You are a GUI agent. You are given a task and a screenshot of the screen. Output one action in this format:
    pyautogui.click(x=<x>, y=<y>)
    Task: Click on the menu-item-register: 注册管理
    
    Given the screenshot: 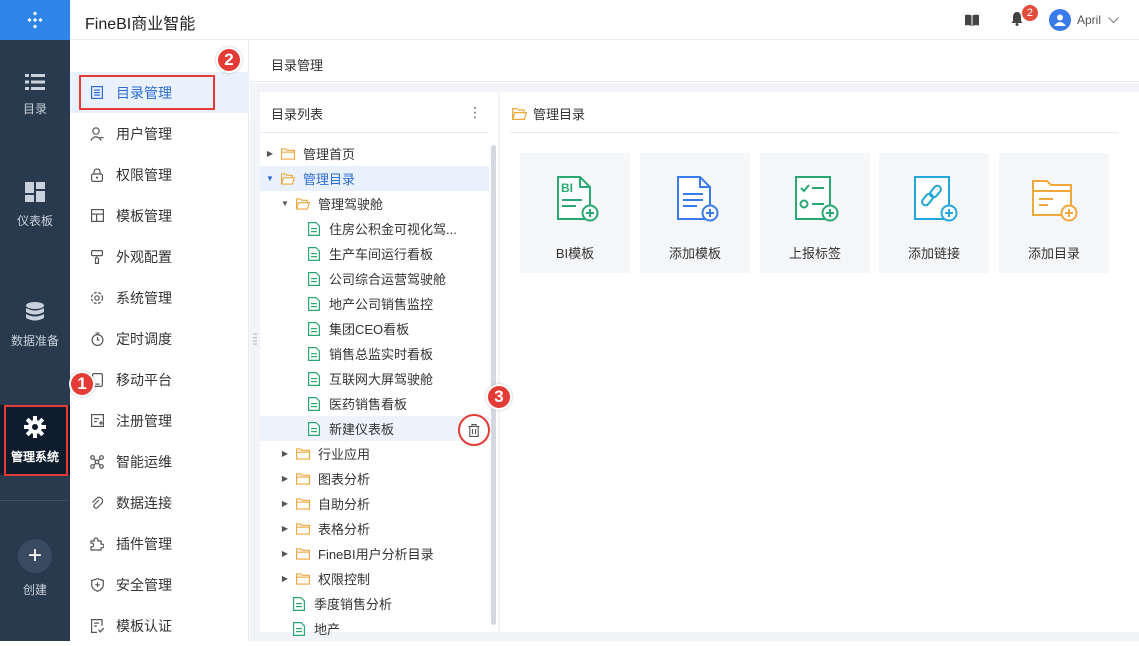 What is the action you would take?
    pyautogui.click(x=159, y=420)
    